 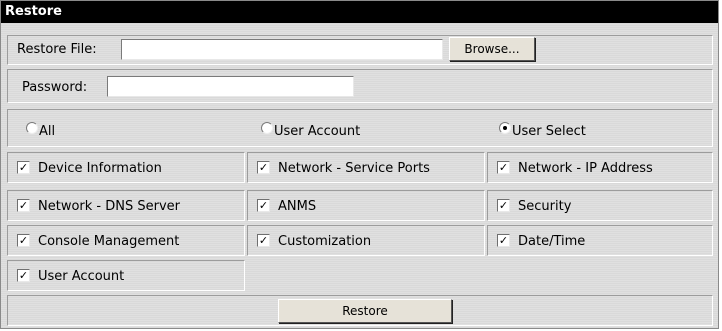 I want to click on password-row: Password:, so click(x=360, y=86).